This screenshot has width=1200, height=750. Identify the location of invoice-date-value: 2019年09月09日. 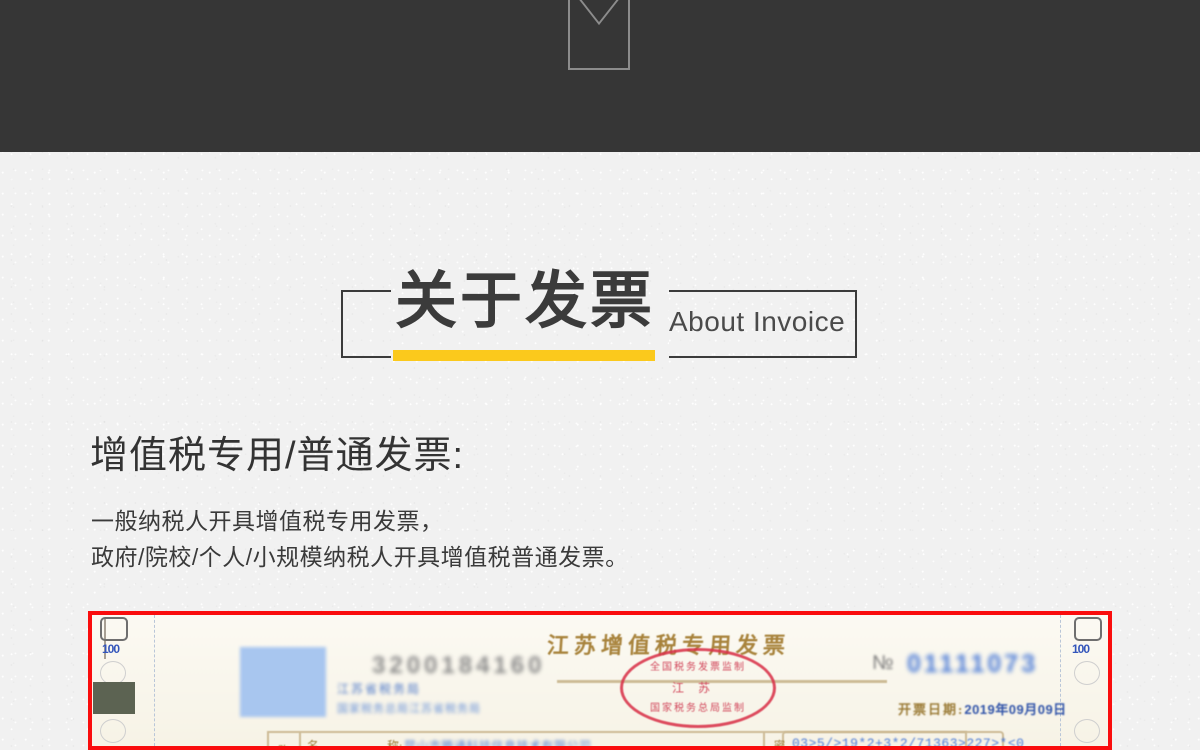
(1015, 709).